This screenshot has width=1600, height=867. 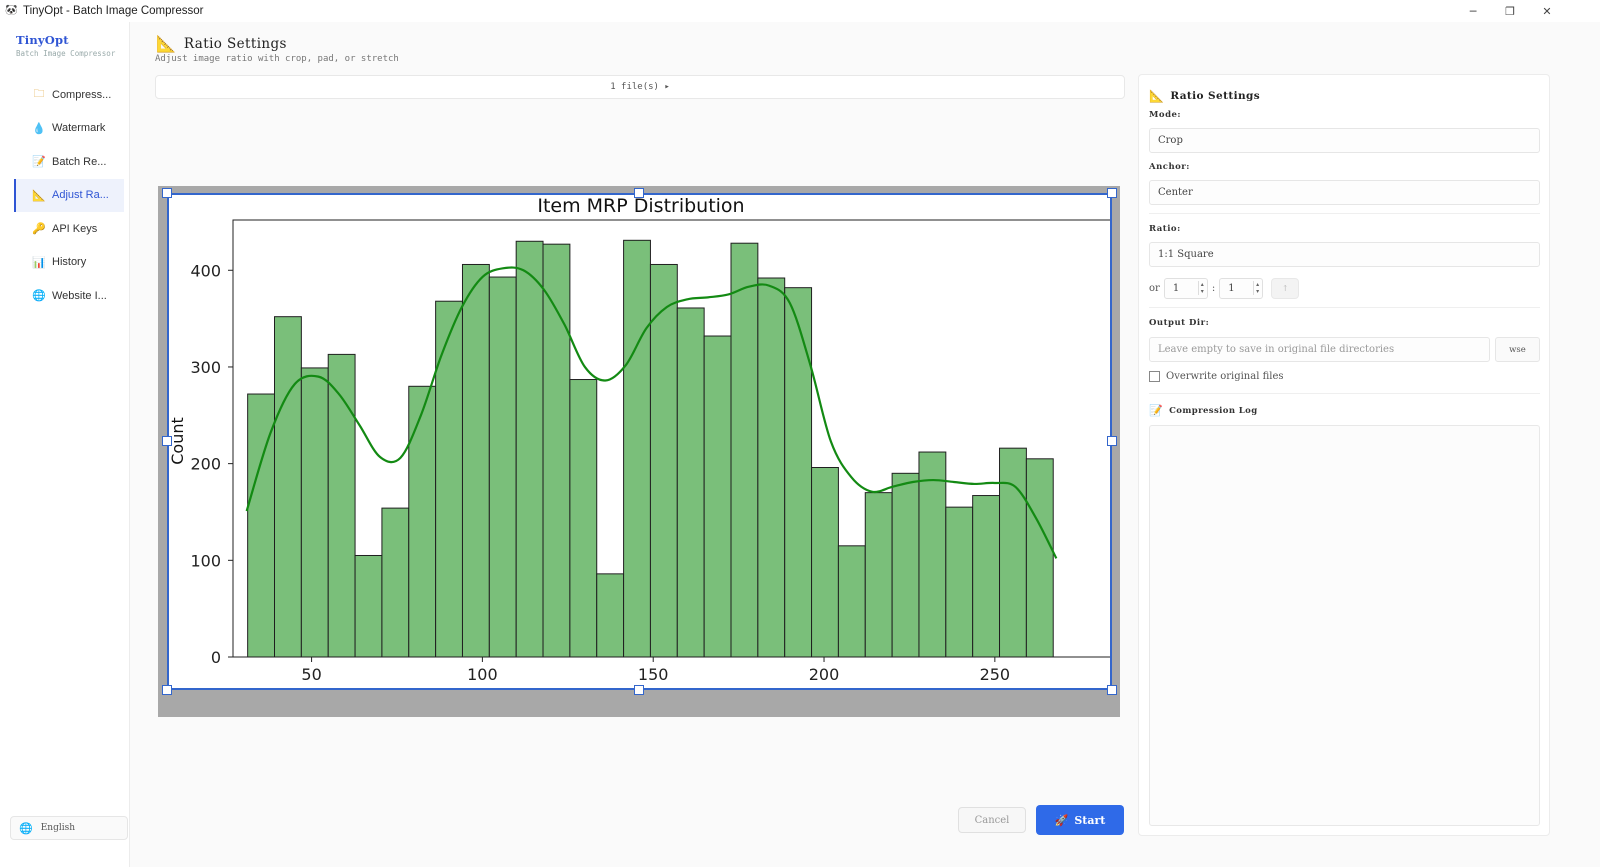 I want to click on window-title: TinyOpt - Batch Image Compressor, so click(x=113, y=11).